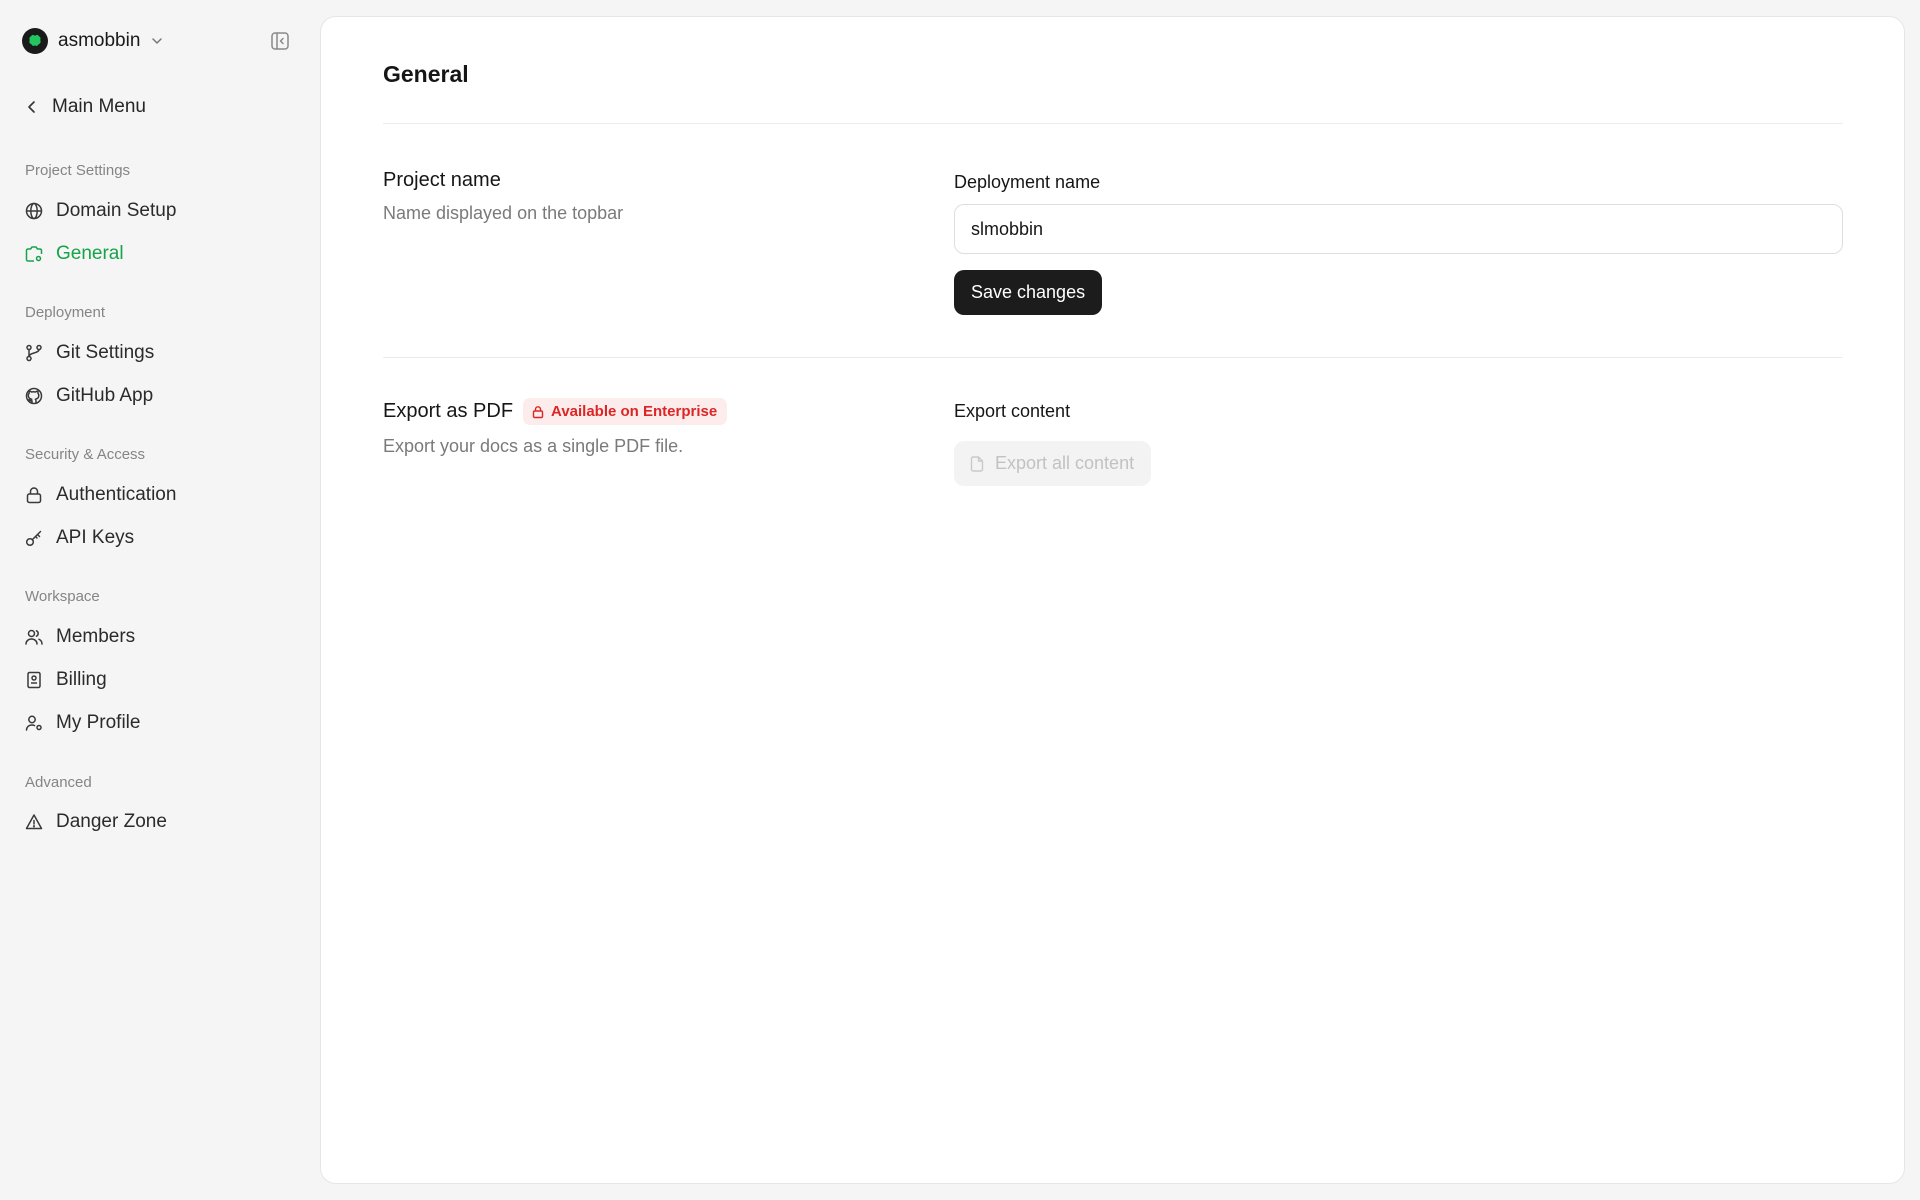 This screenshot has height=1200, width=1920. Describe the element at coordinates (1028, 292) in the screenshot. I see `save-changes-button: Save changes` at that location.